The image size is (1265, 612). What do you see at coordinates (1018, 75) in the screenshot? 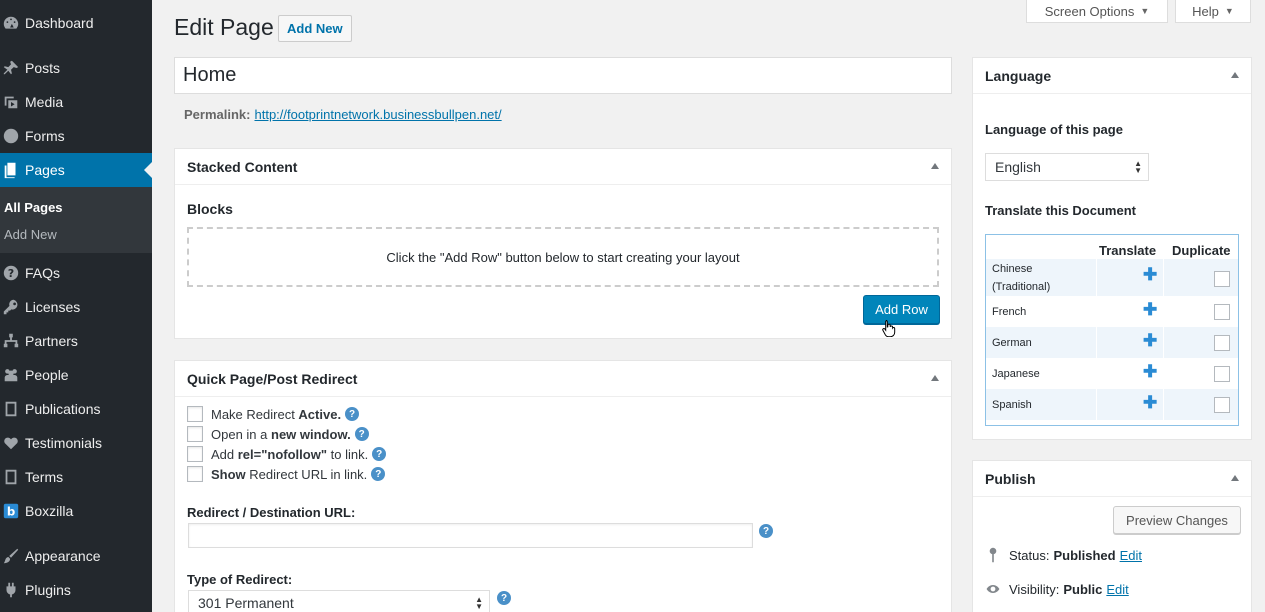
I see `language-title: Language` at bounding box center [1018, 75].